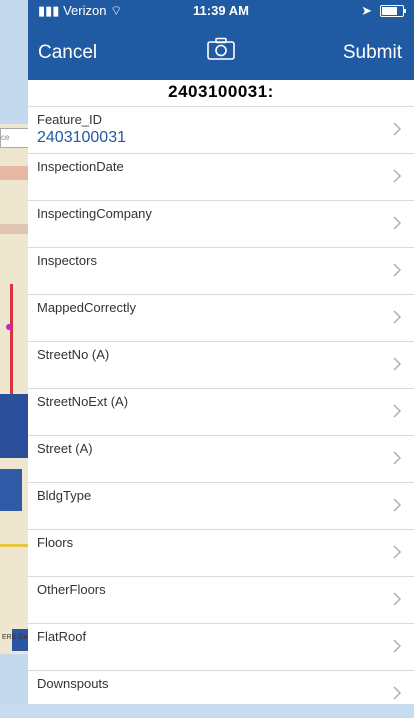  What do you see at coordinates (221, 694) in the screenshot?
I see `field-row-downspouts: Downspouts` at bounding box center [221, 694].